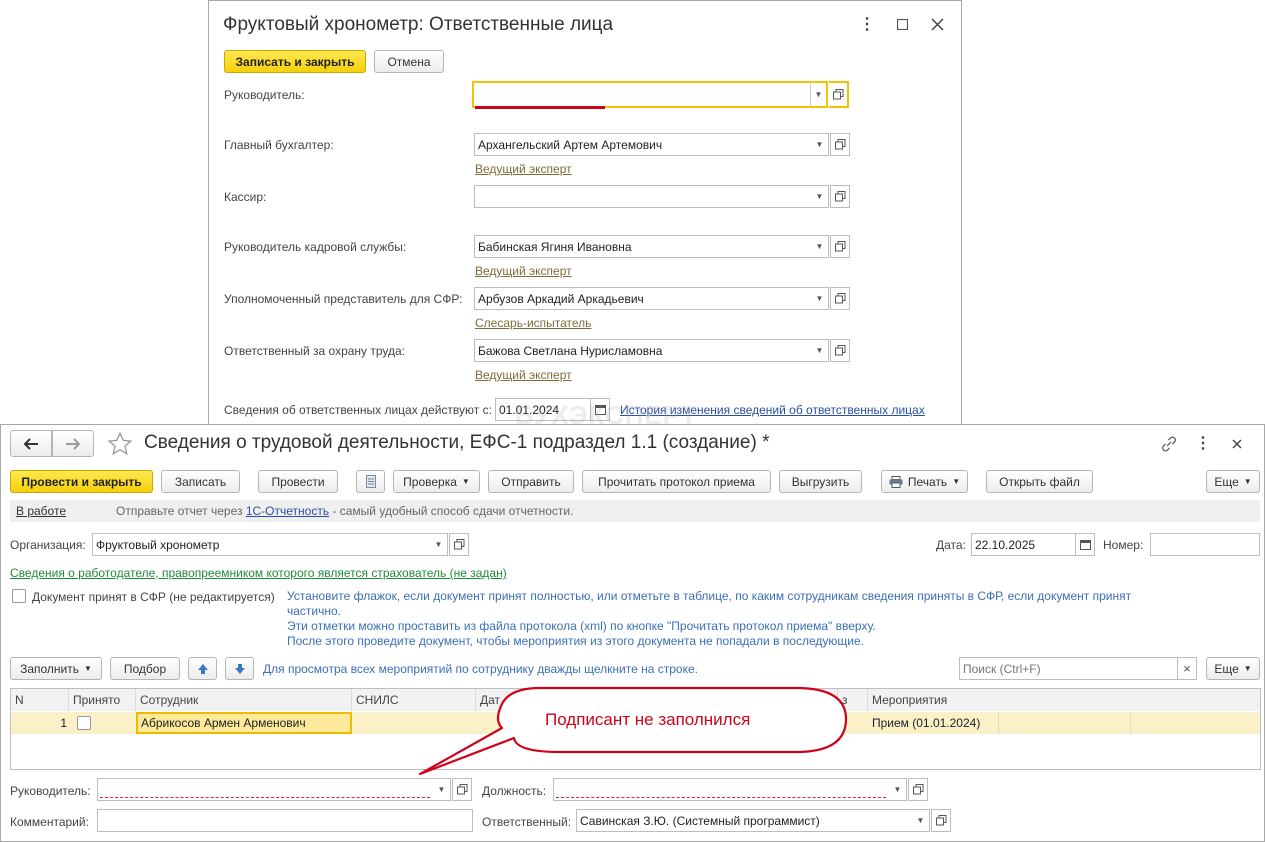 The image size is (1265, 842). What do you see at coordinates (523, 375) in the screenshot?
I see `safety-officer-position-link: Ведущий эксперт` at bounding box center [523, 375].